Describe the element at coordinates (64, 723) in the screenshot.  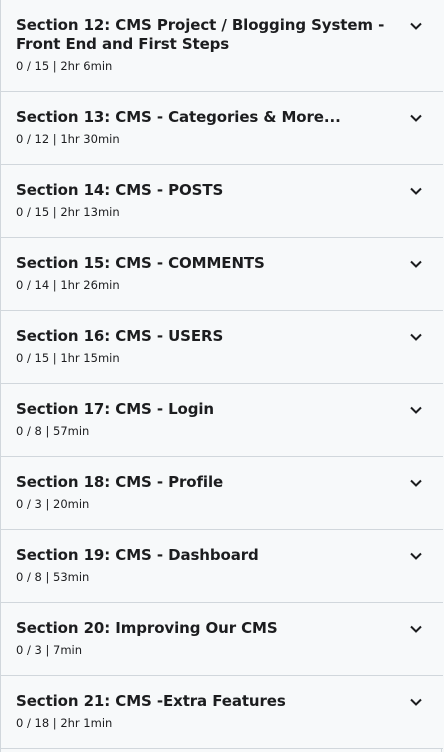
I see `section-meta: 0 / 18 | 2hr 1min` at that location.